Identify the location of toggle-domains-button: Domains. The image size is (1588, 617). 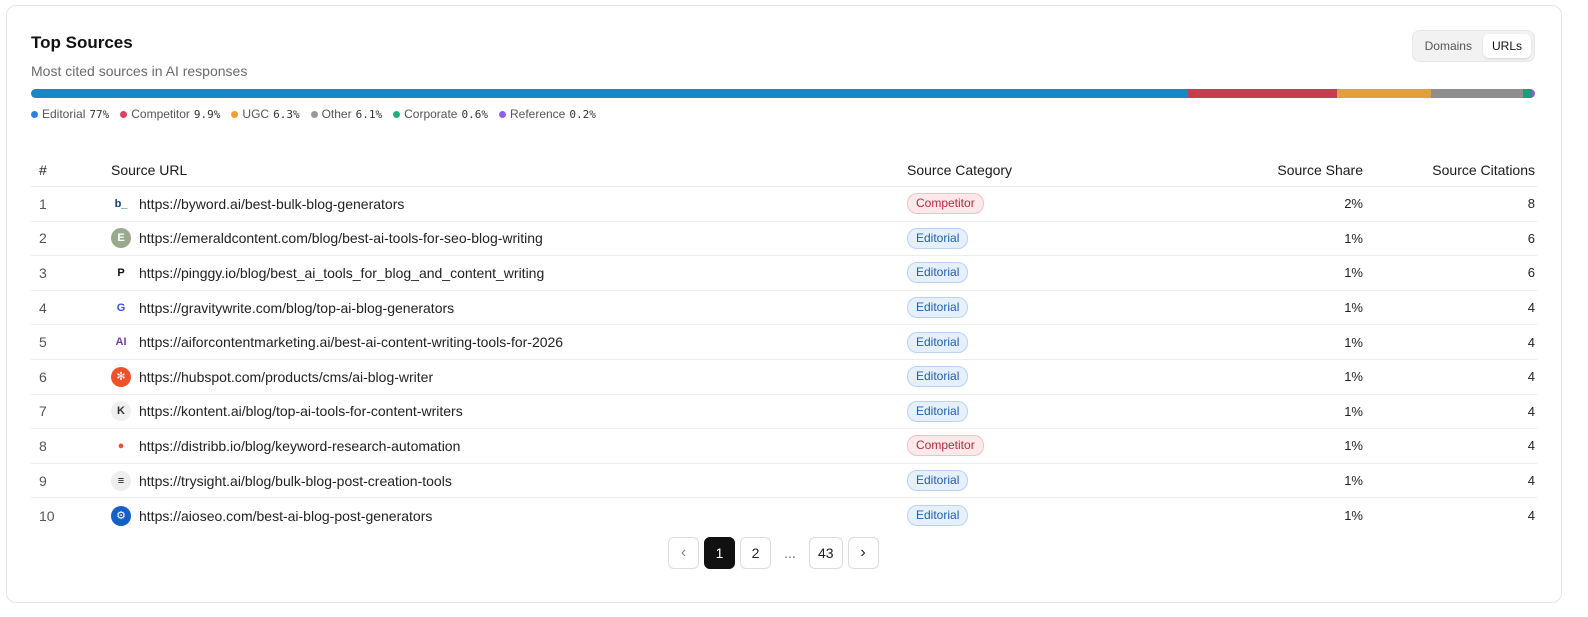
(1448, 46).